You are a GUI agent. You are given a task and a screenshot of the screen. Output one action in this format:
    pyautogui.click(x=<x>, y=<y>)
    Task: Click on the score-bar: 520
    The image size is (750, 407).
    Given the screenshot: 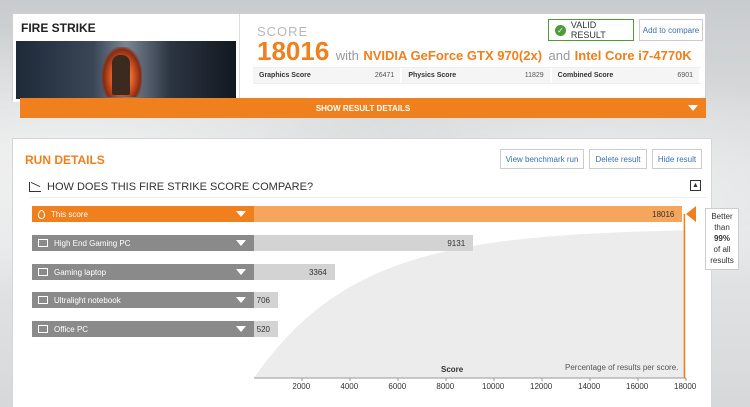 What is the action you would take?
    pyautogui.click(x=266, y=329)
    